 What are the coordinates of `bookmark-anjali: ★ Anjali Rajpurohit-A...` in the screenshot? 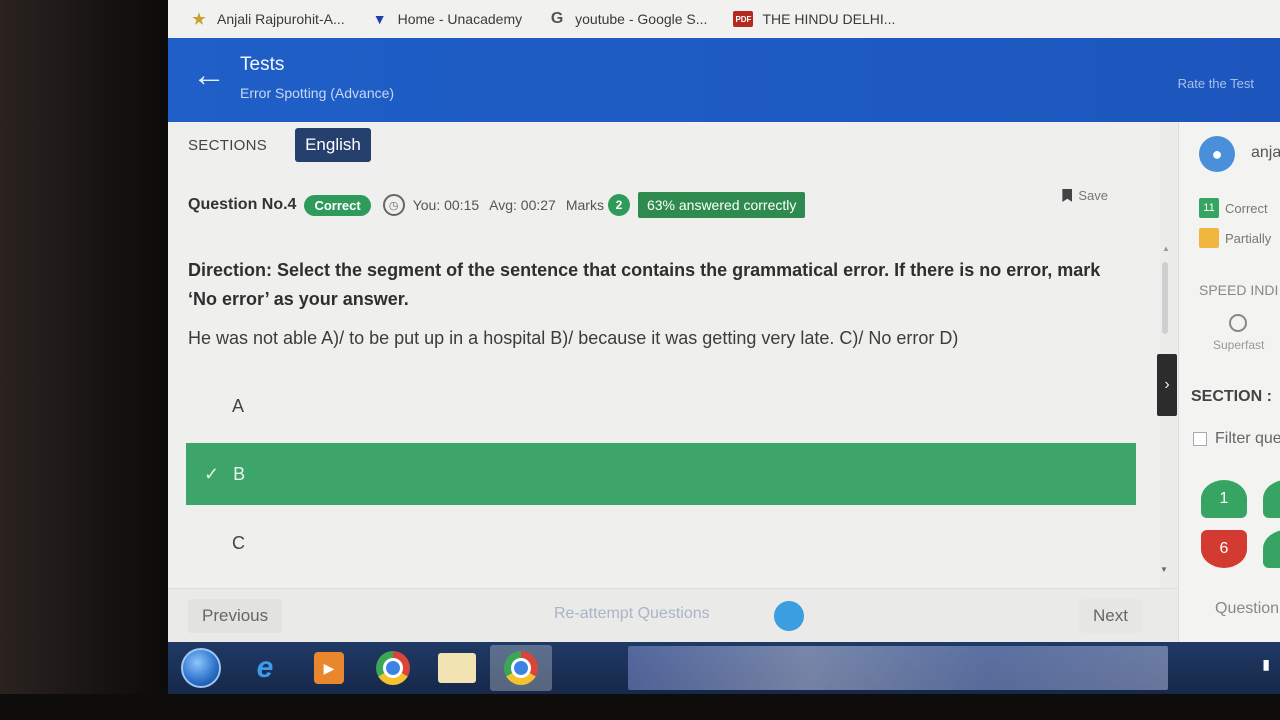 It's located at (267, 19).